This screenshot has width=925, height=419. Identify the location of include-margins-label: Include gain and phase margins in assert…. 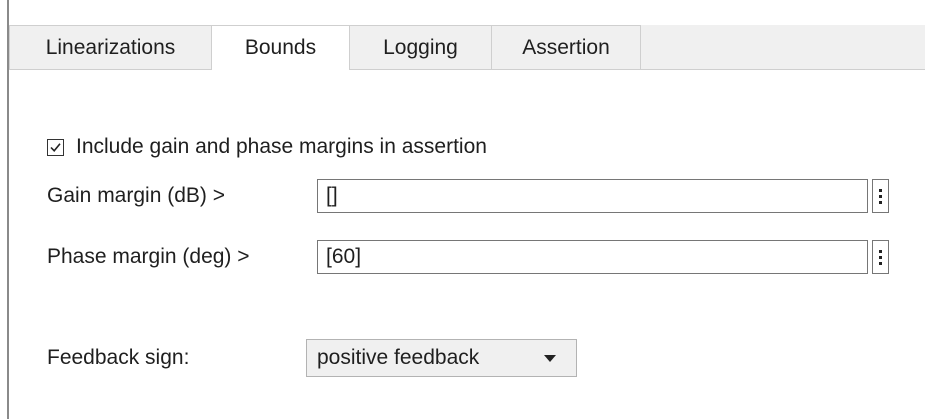
(281, 146).